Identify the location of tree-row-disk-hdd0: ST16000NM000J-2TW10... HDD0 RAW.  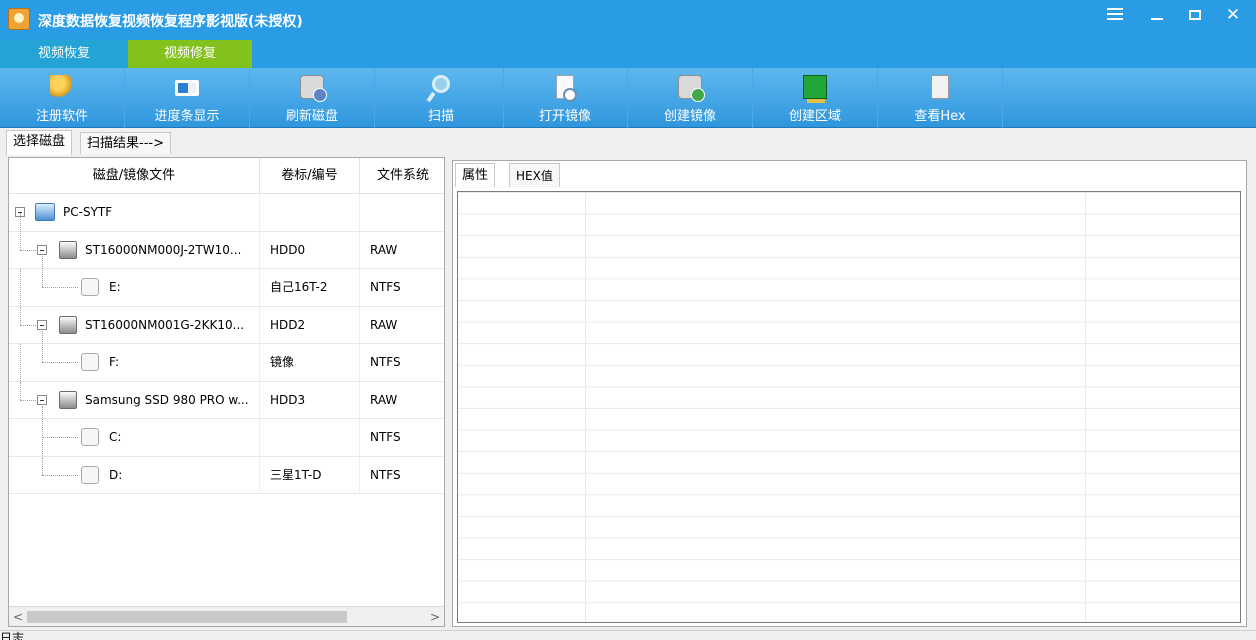
(226, 240).